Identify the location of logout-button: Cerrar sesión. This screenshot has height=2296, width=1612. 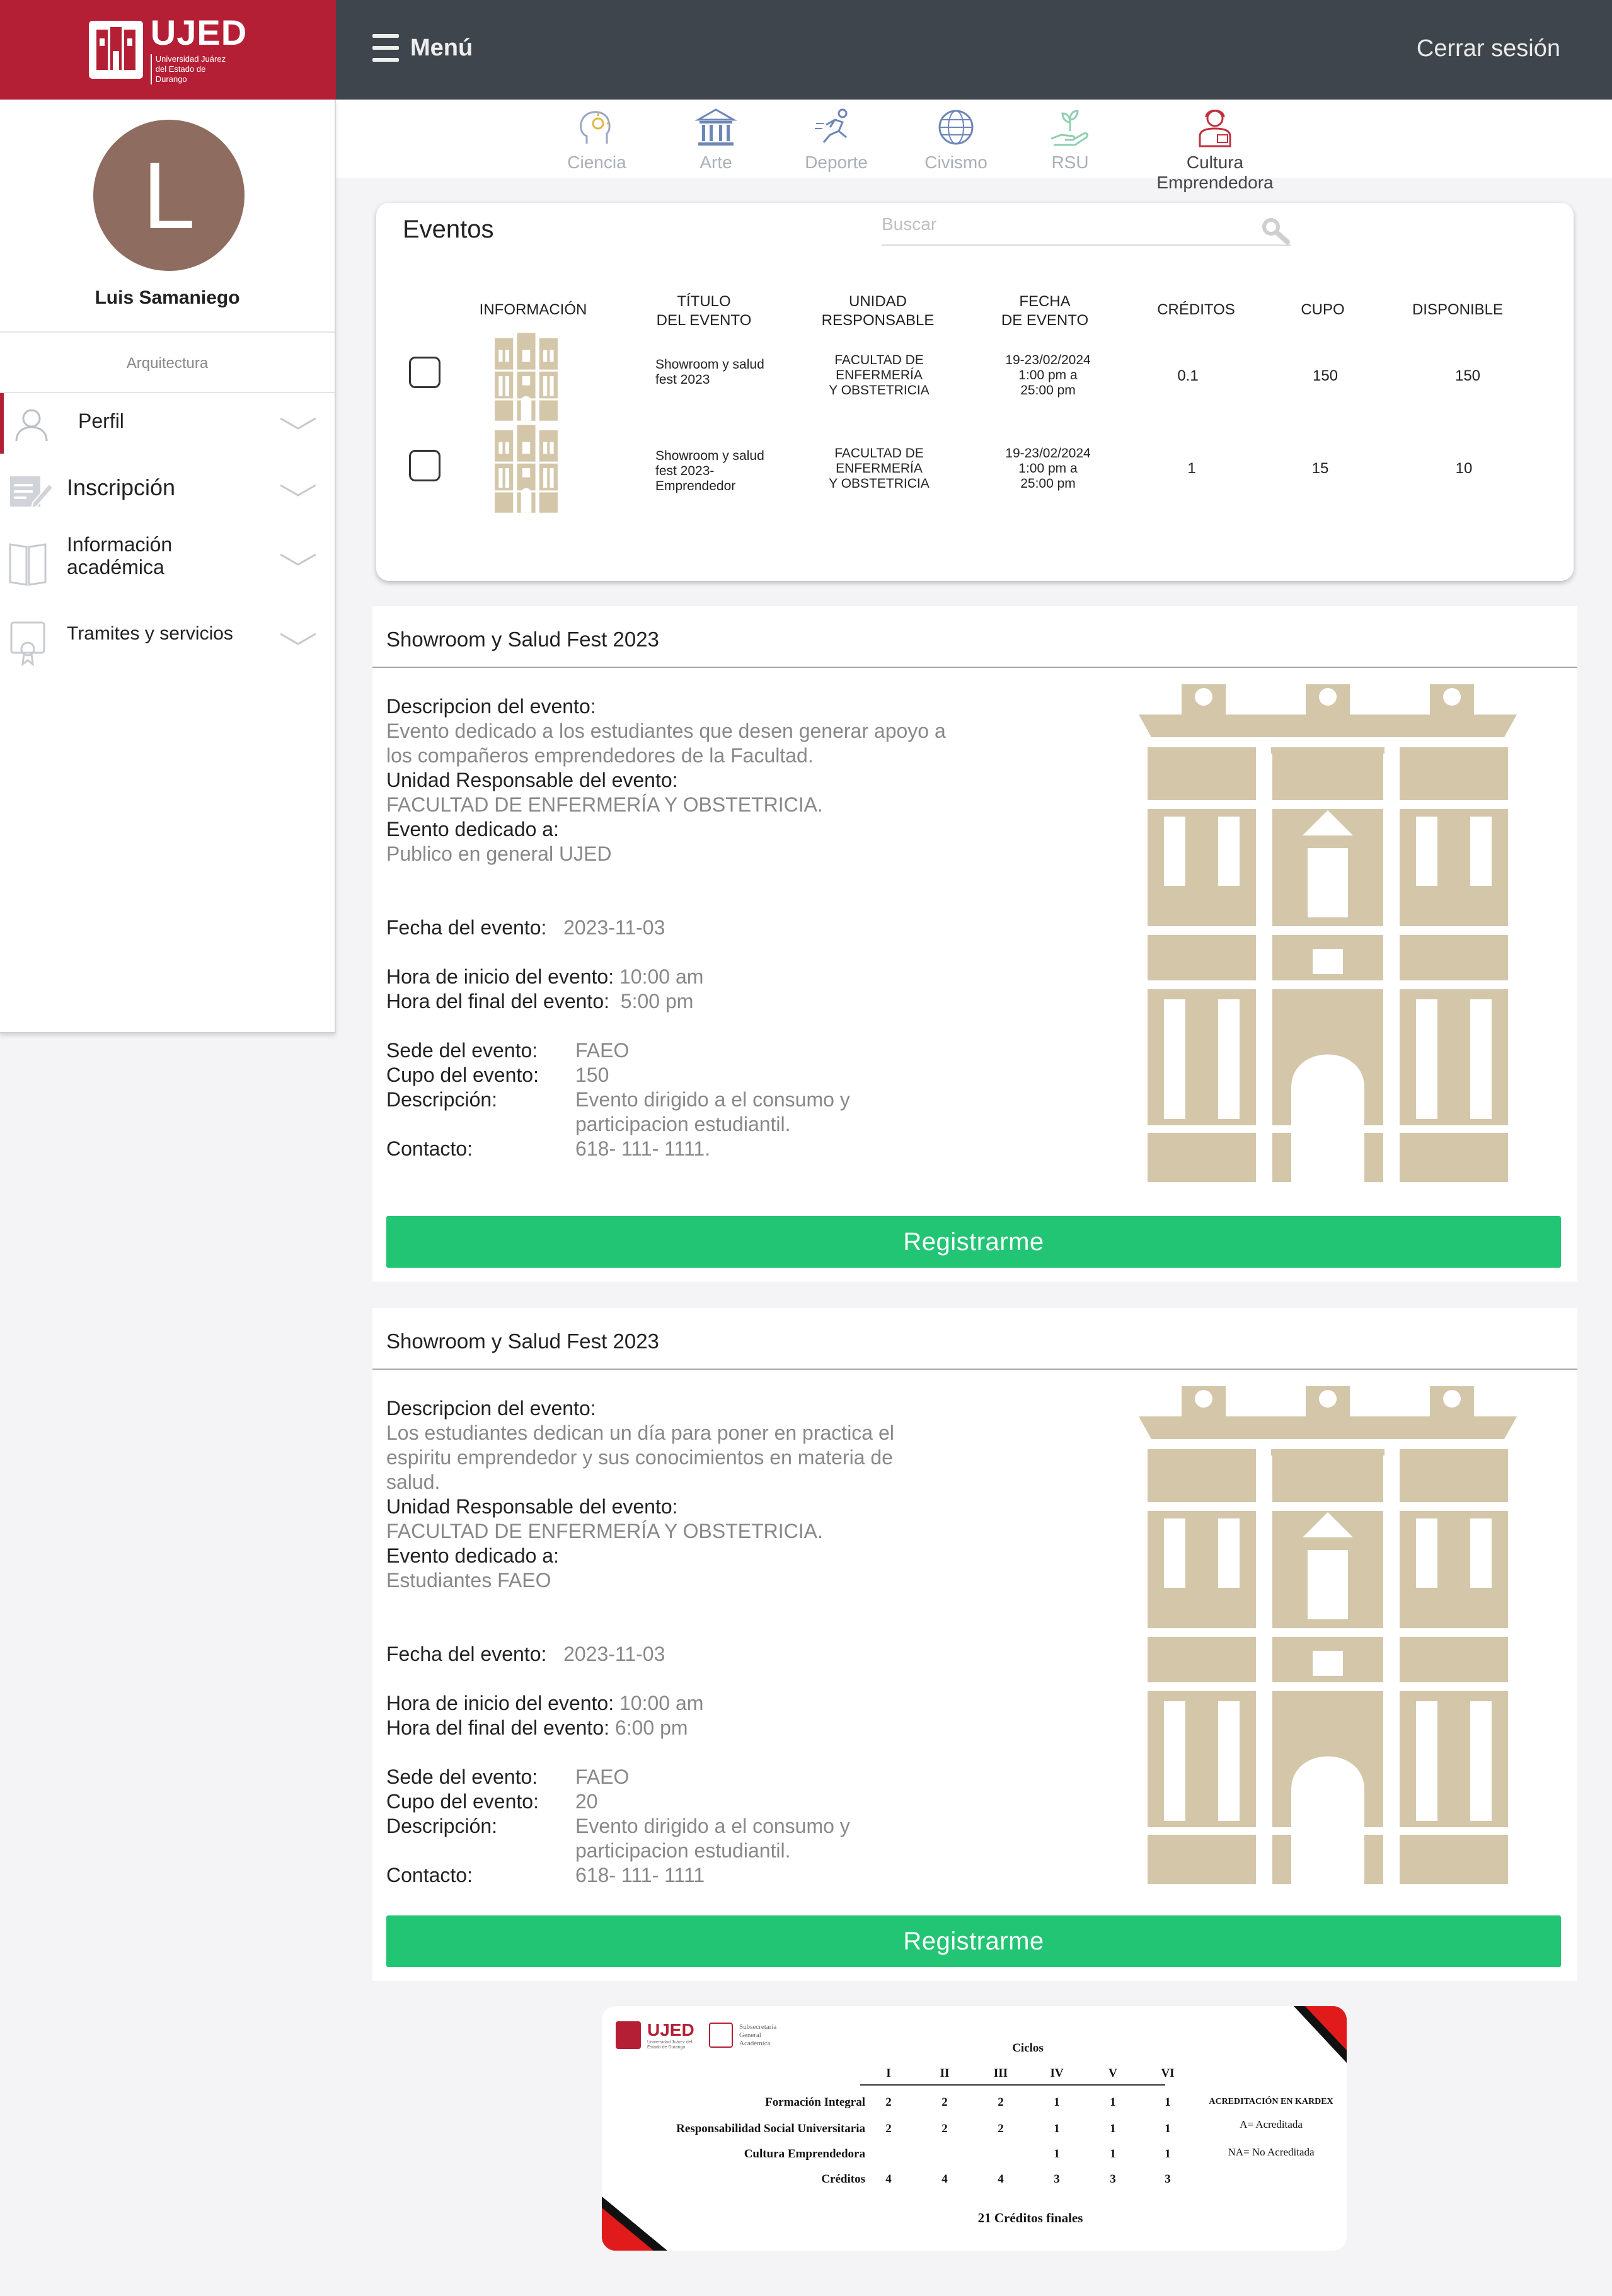
(1489, 48).